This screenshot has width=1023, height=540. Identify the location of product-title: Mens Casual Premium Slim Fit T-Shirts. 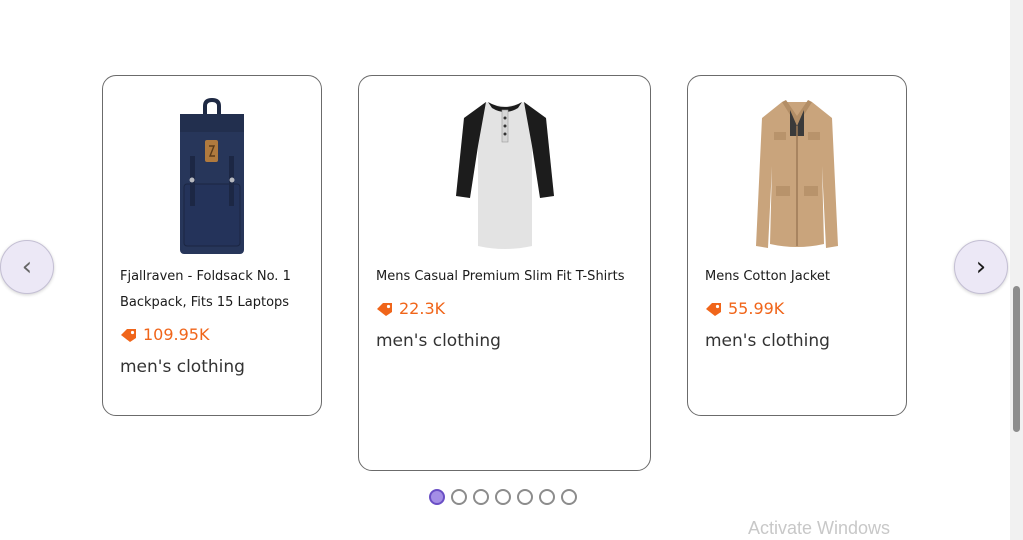
(500, 276).